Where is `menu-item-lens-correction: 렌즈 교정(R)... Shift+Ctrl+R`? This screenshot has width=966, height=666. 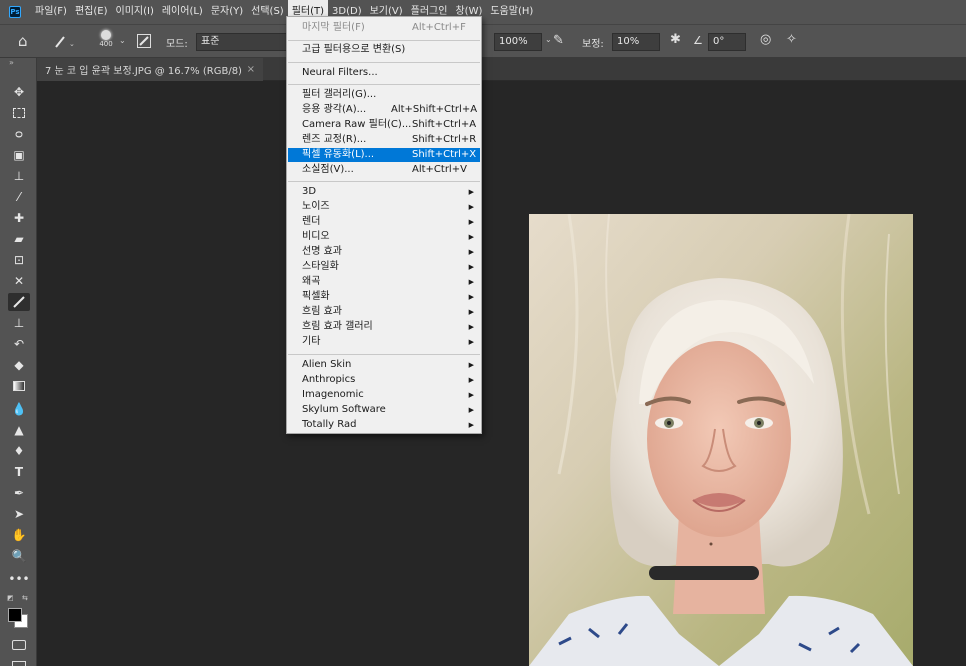
menu-item-lens-correction: 렌즈 교정(R)... Shift+Ctrl+R is located at coordinates (384, 140).